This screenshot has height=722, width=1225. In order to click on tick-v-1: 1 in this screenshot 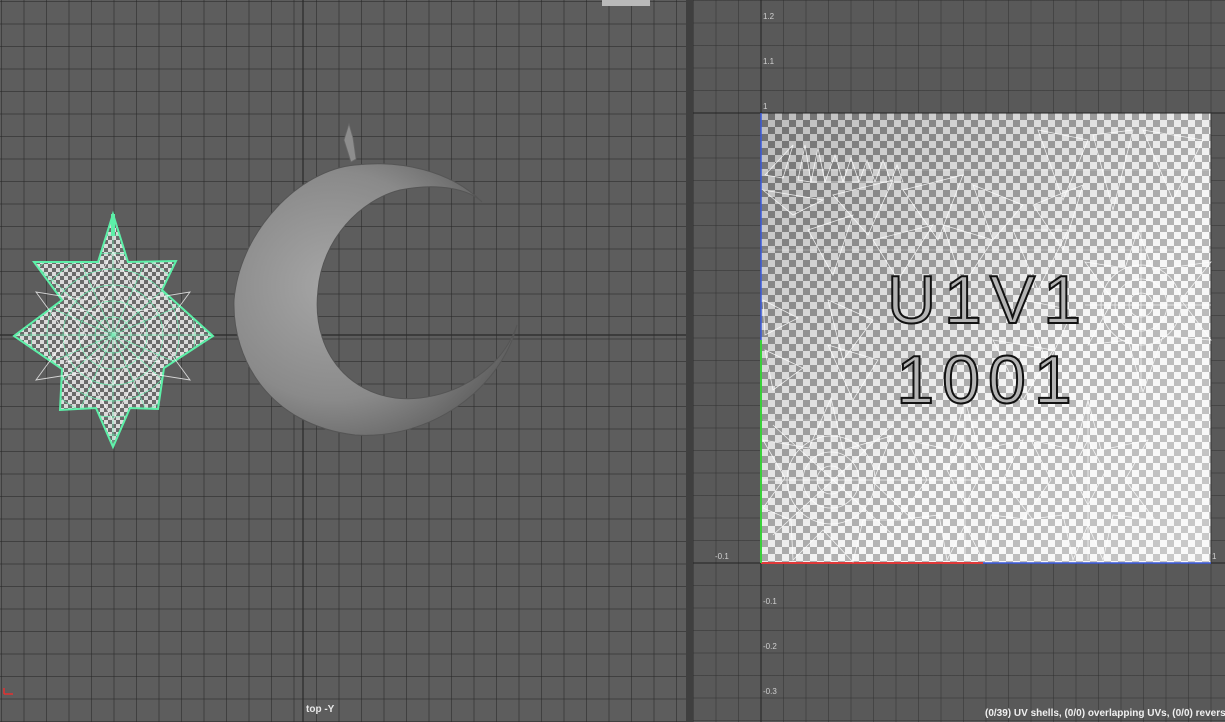, I will do `click(765, 106)`.